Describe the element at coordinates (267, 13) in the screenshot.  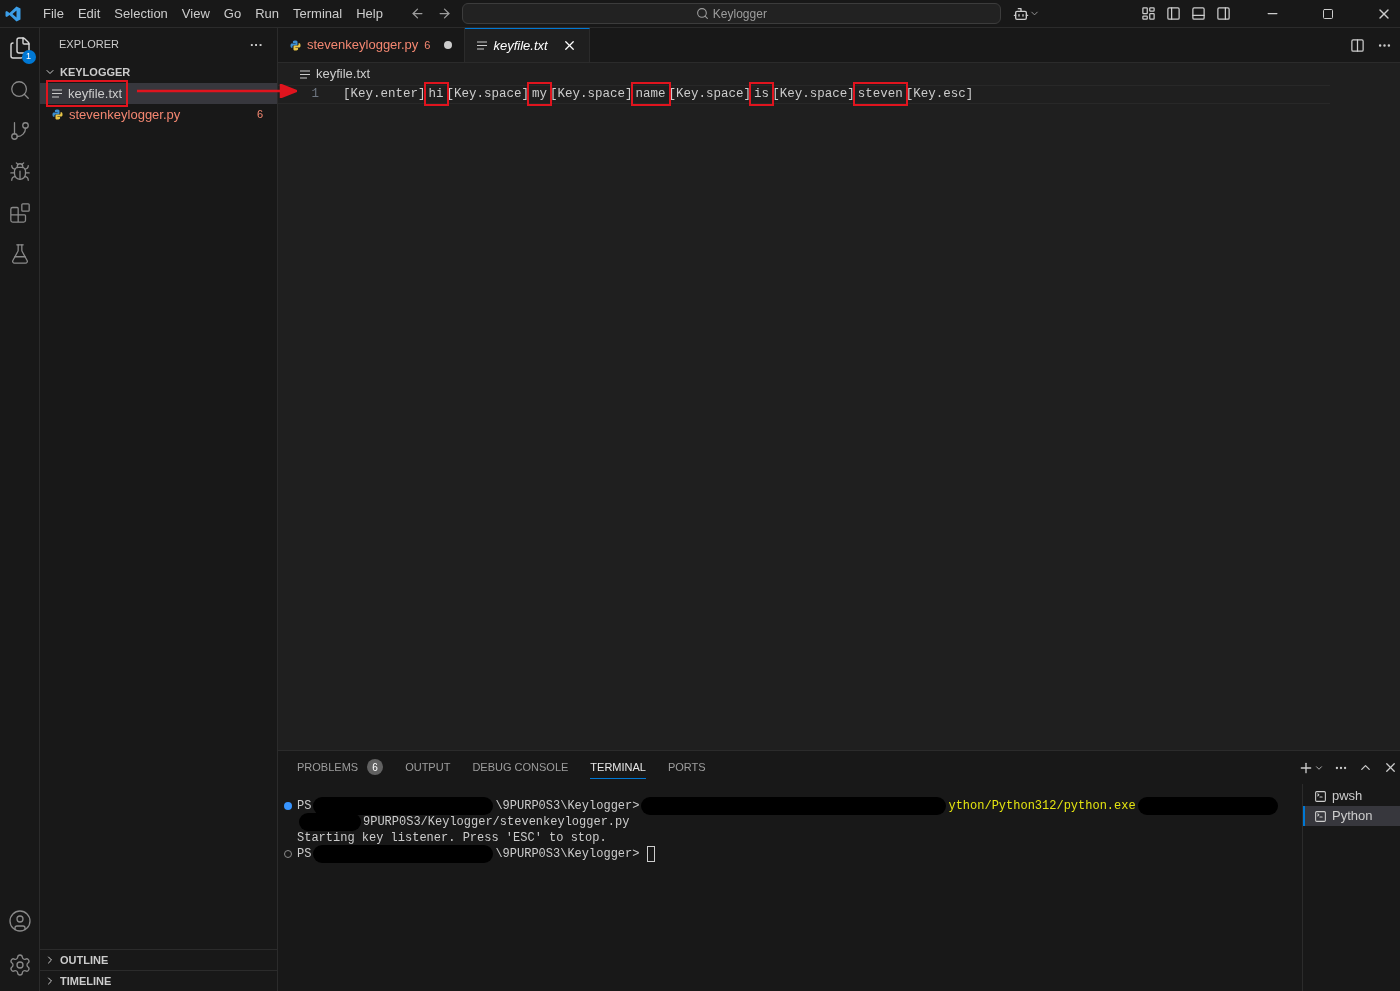
I see `menu-item: Run` at that location.